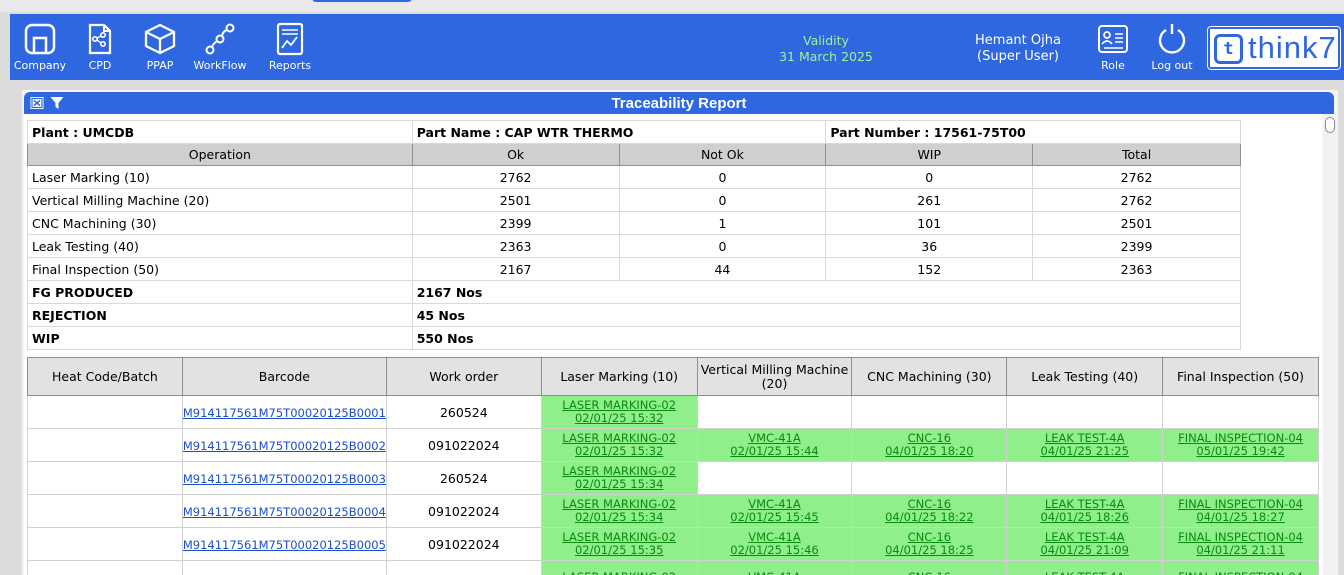  Describe the element at coordinates (774, 376) in the screenshot. I see `trace-column-header: Vertical Milling Machine (20)` at that location.